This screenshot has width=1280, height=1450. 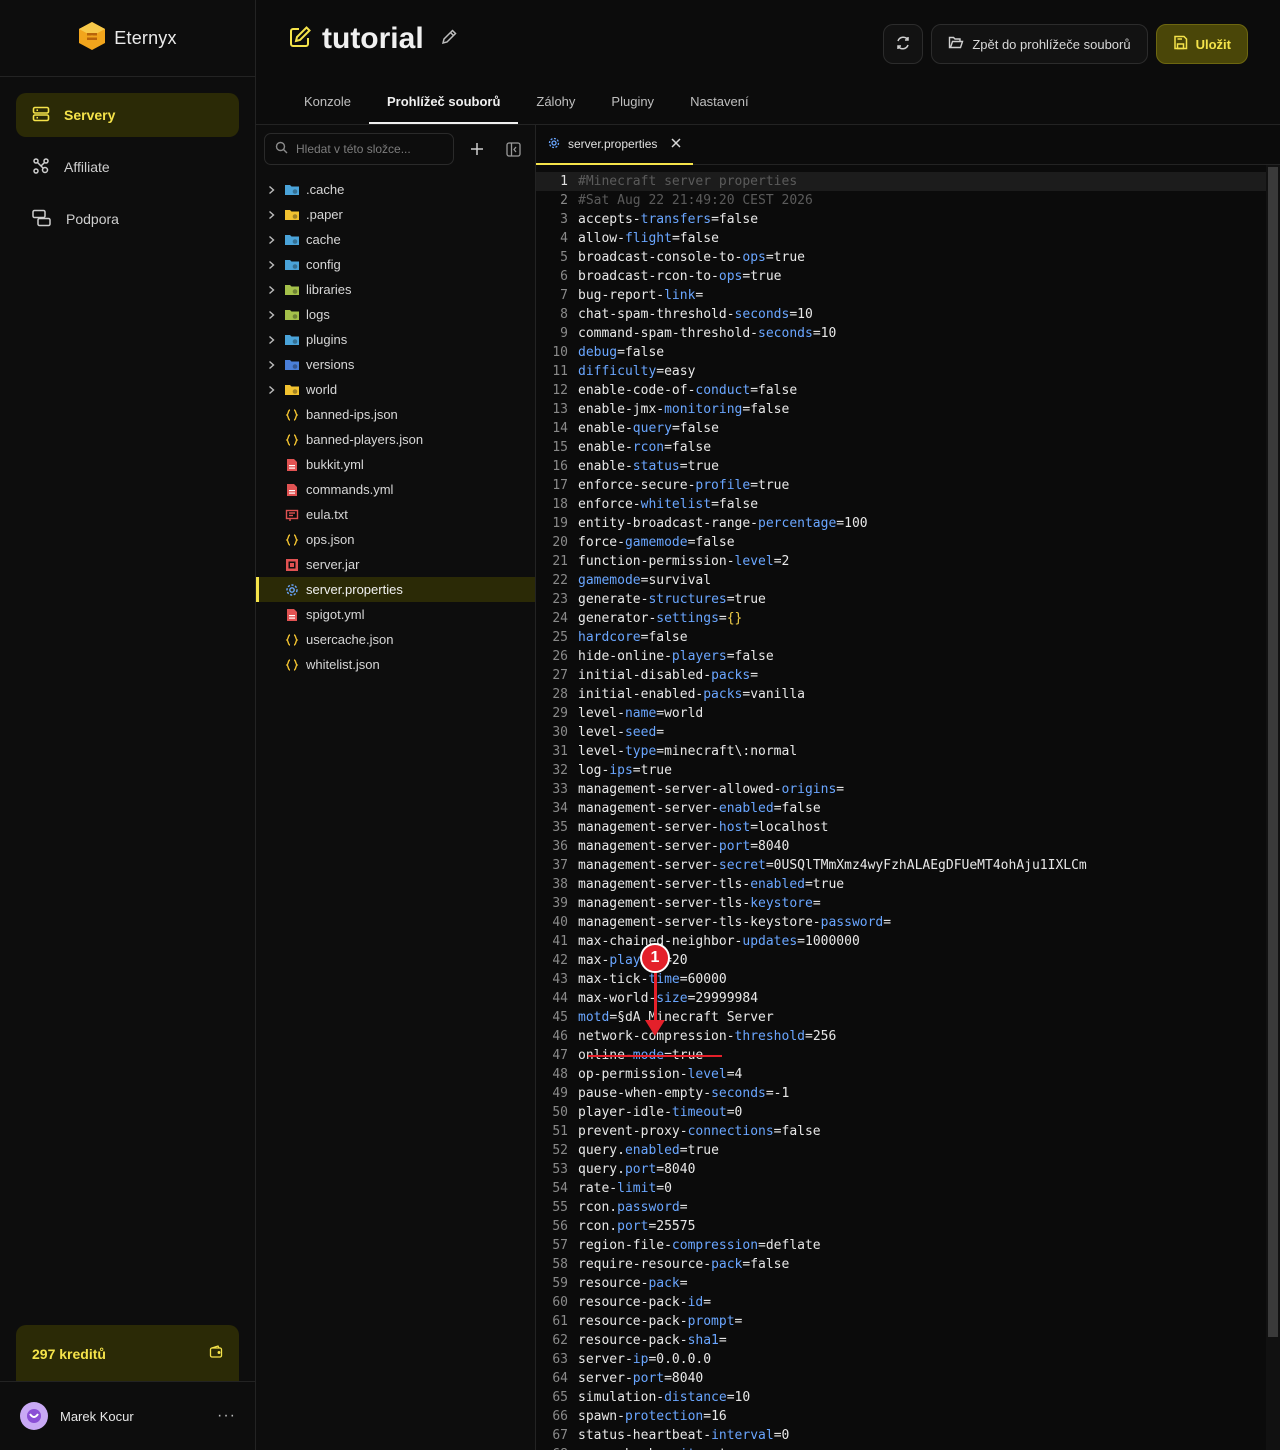 What do you see at coordinates (901, 979) in the screenshot?
I see `code-line: 43 max-tick-time=60000` at bounding box center [901, 979].